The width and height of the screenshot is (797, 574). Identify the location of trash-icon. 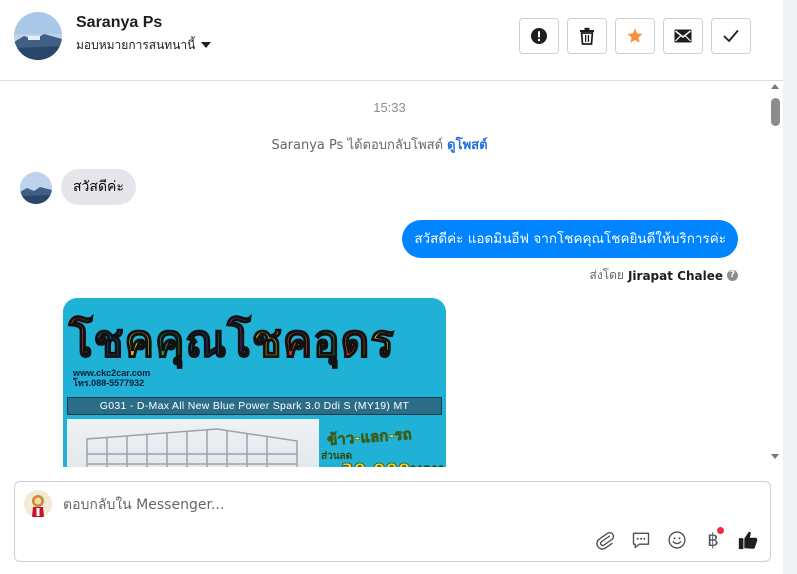
(587, 36).